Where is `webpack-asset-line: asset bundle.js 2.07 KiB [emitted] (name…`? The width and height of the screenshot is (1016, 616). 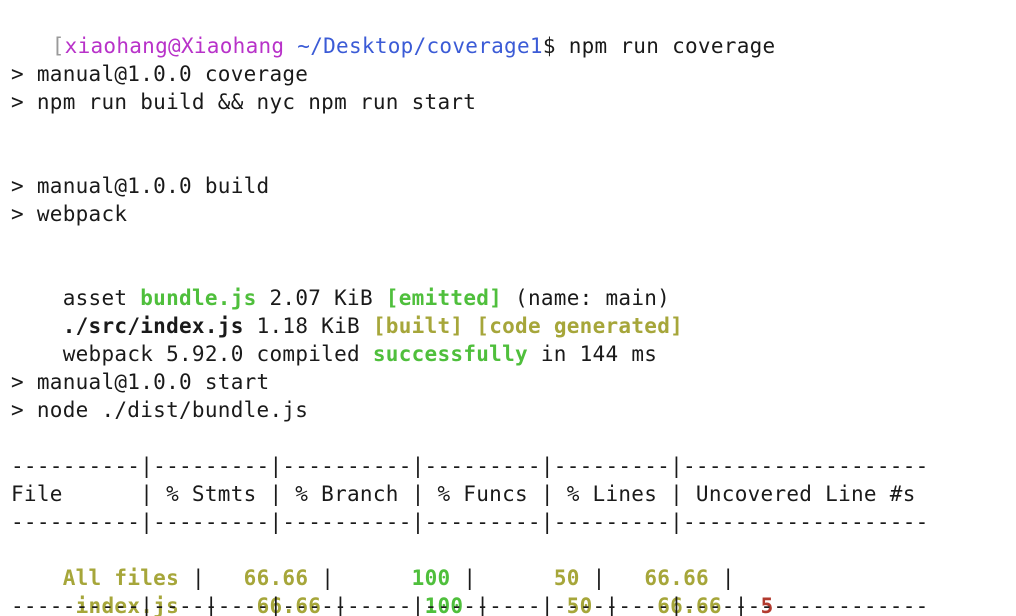 webpack-asset-line: asset bundle.js 2.07 KiB [emitted] (name… is located at coordinates (340, 283).